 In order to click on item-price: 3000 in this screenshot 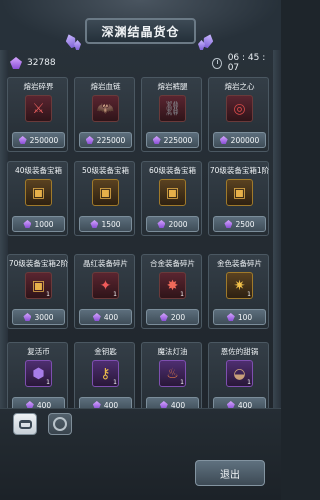, I will do `click(44, 317)`.